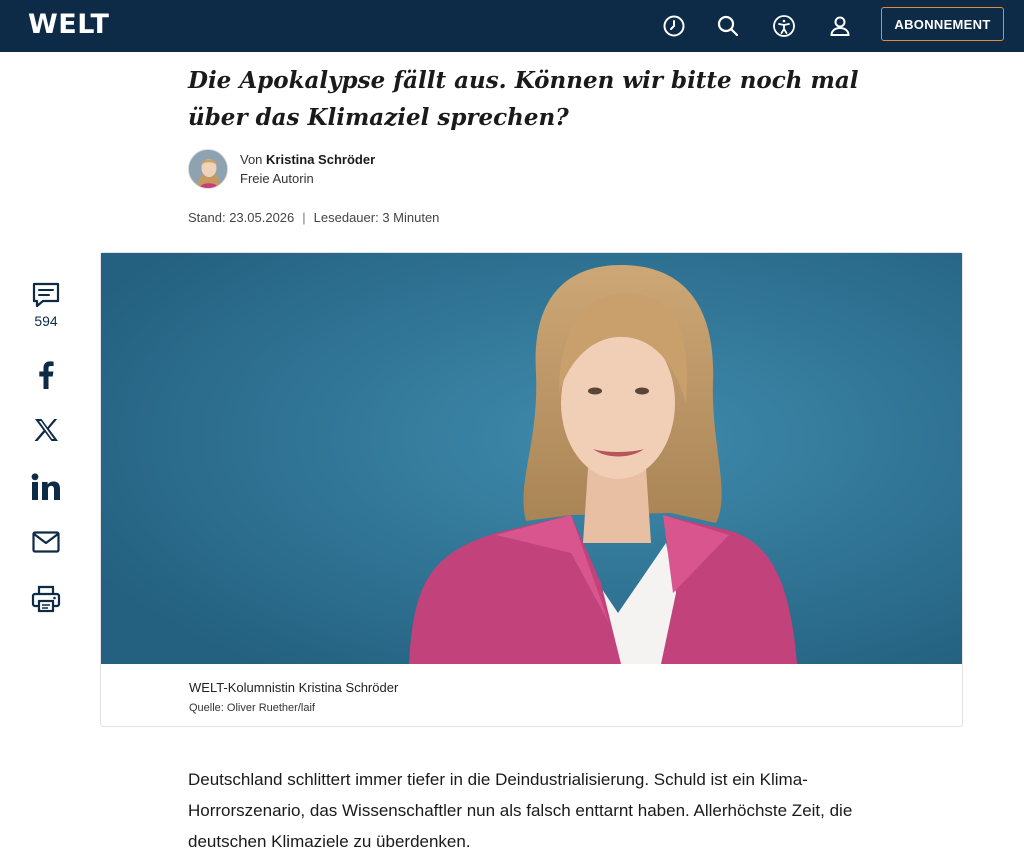 Image resolution: width=1024 pixels, height=866 pixels. I want to click on facebook-icon, so click(46, 375).